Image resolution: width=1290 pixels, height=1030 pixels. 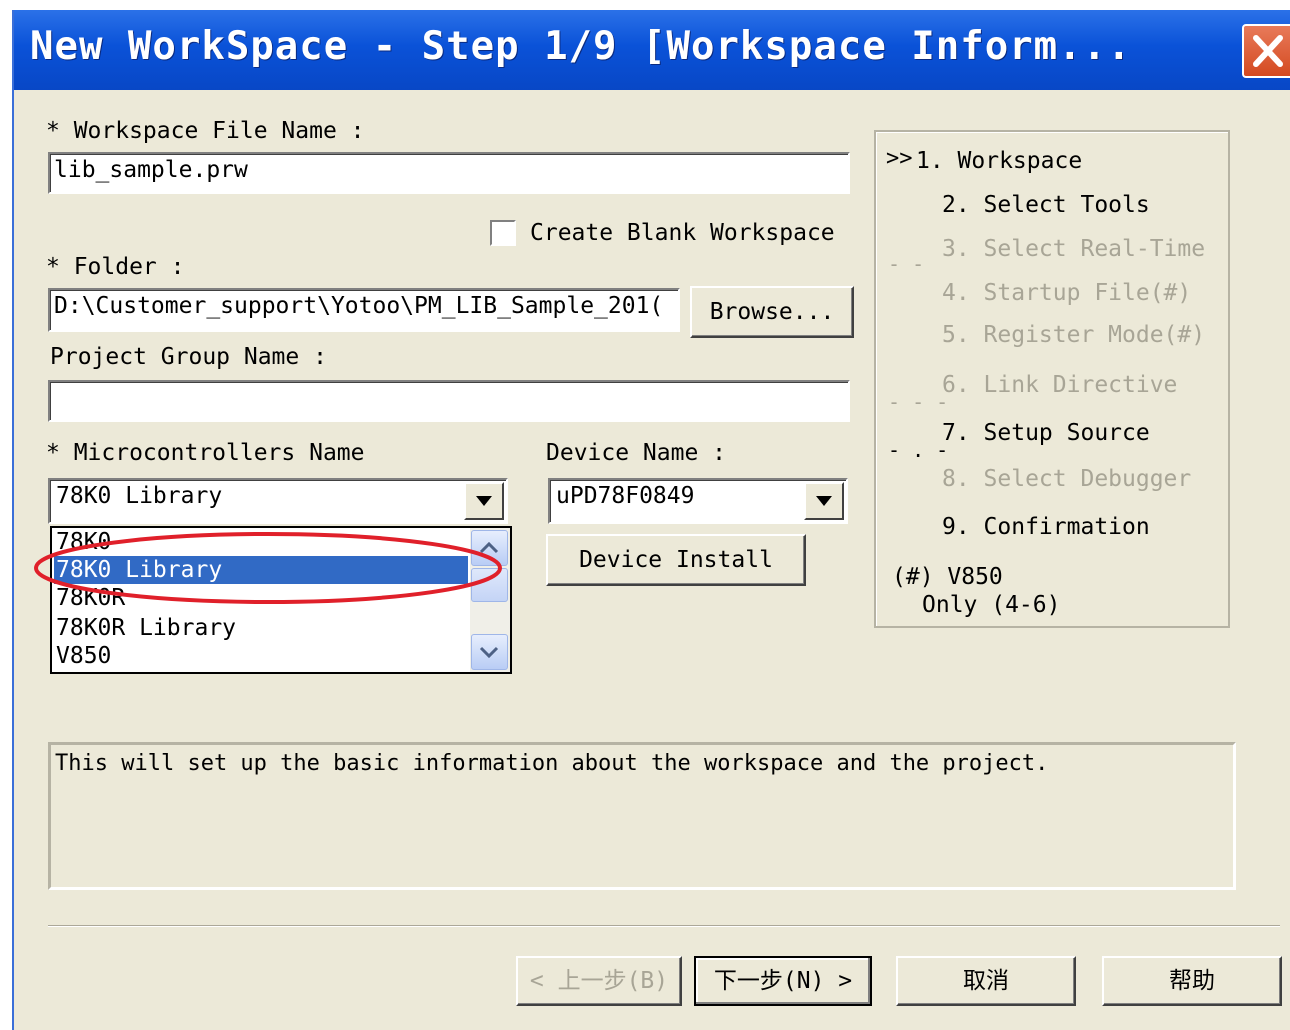 What do you see at coordinates (1046, 433) in the screenshot?
I see `step-item: 7. Setup Source` at bounding box center [1046, 433].